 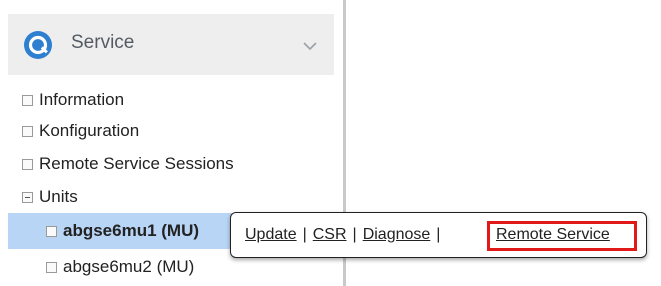 I want to click on diagnose-link: Diagnose, so click(x=397, y=235).